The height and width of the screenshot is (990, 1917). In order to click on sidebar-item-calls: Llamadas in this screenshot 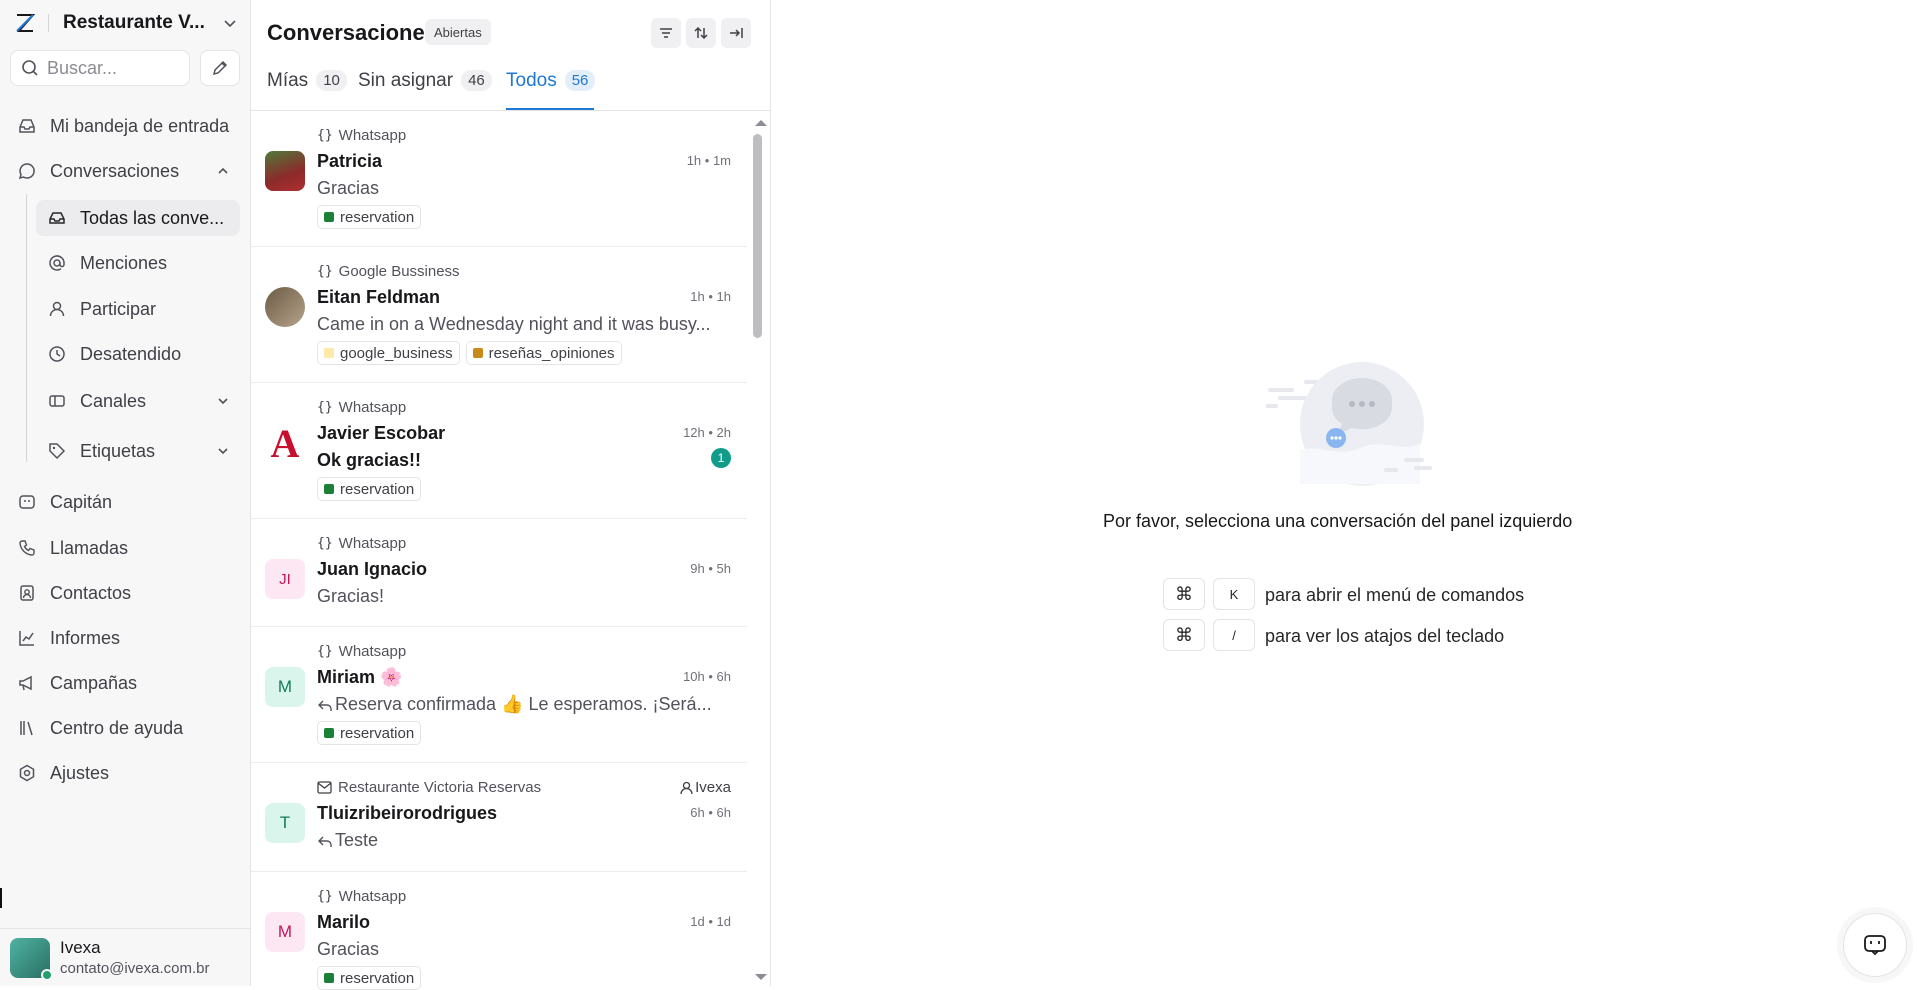, I will do `click(125, 548)`.